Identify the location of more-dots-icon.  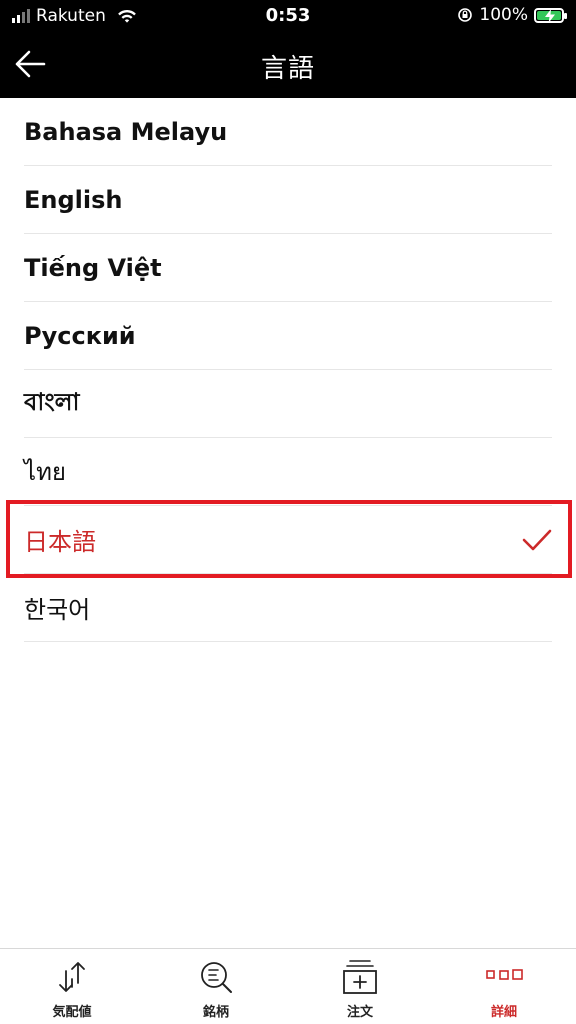
(504, 974).